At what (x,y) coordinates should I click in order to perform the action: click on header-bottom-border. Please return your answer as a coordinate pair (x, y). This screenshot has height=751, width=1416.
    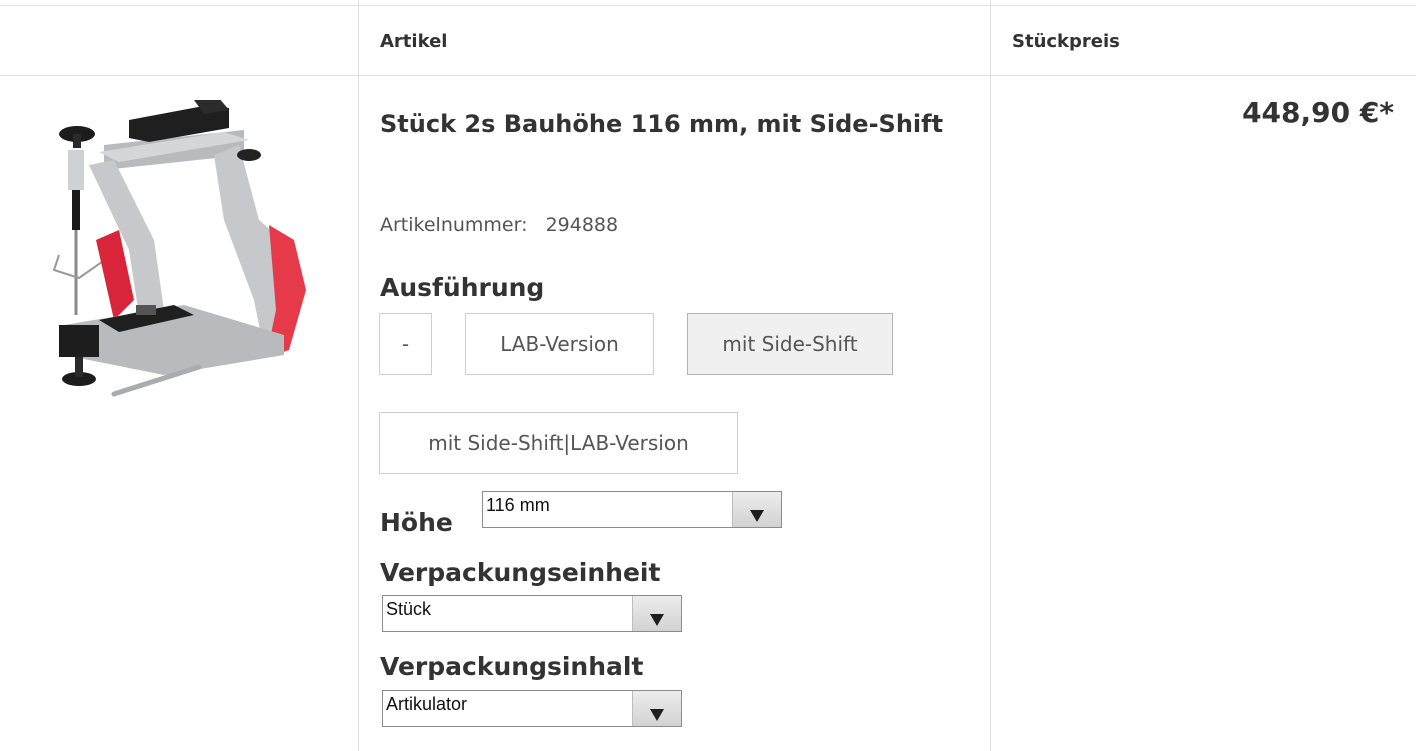
    Looking at the image, I should click on (708, 75).